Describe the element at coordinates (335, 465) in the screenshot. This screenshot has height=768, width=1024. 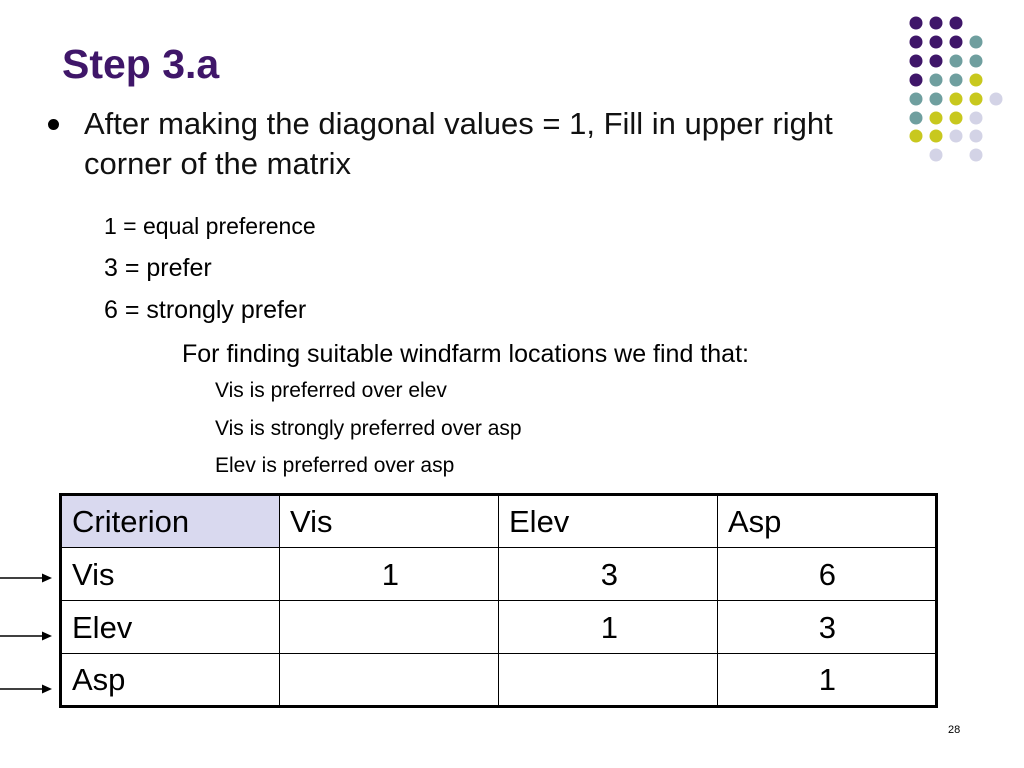
I see `finding-elev-asp: Elev is preferred over asp` at that location.